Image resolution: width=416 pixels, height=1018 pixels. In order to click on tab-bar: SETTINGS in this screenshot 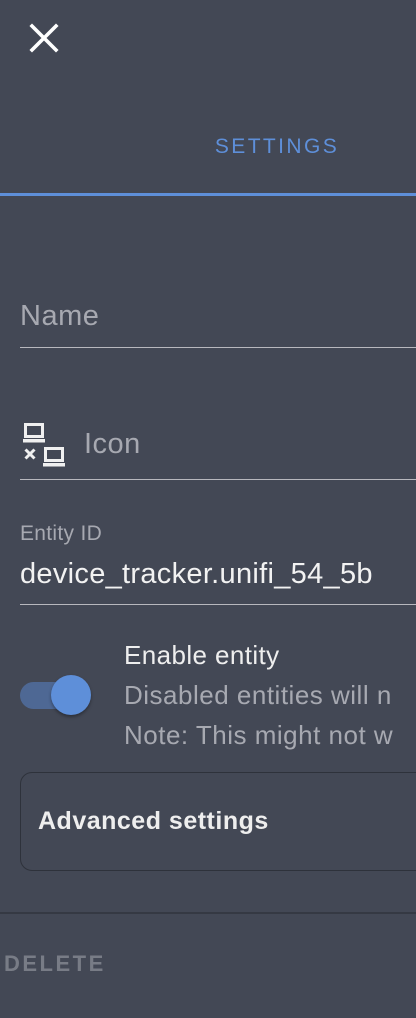, I will do `click(208, 148)`.